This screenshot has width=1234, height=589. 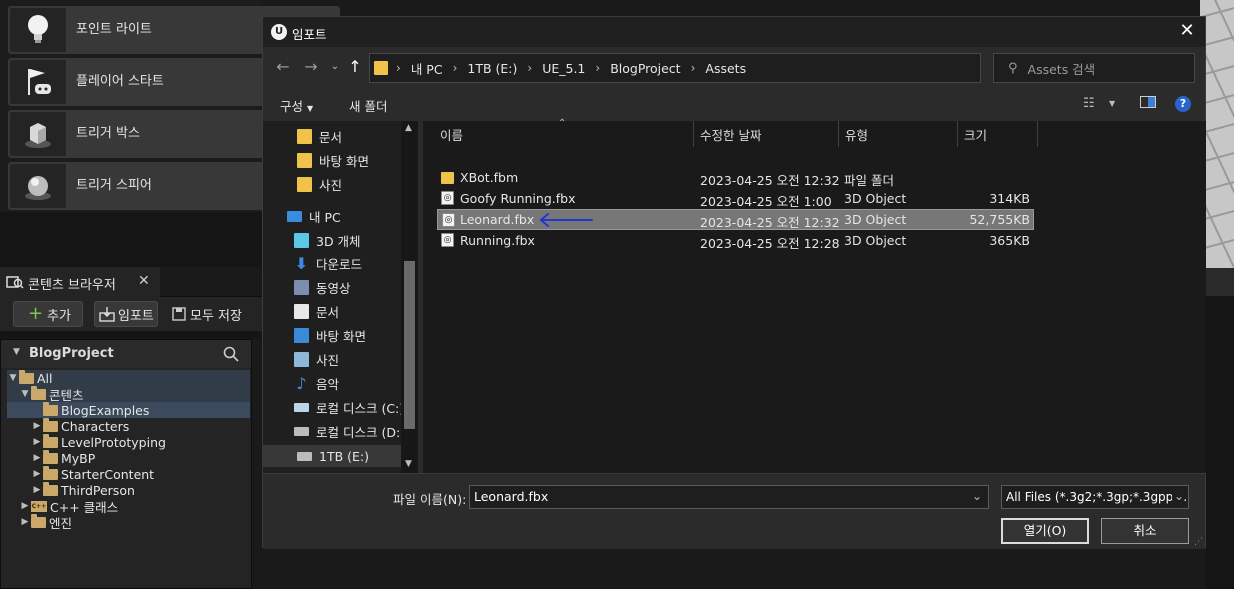 I want to click on tree-item-cpp-classes: ▶ C++ C++ 클래스, so click(x=128, y=506).